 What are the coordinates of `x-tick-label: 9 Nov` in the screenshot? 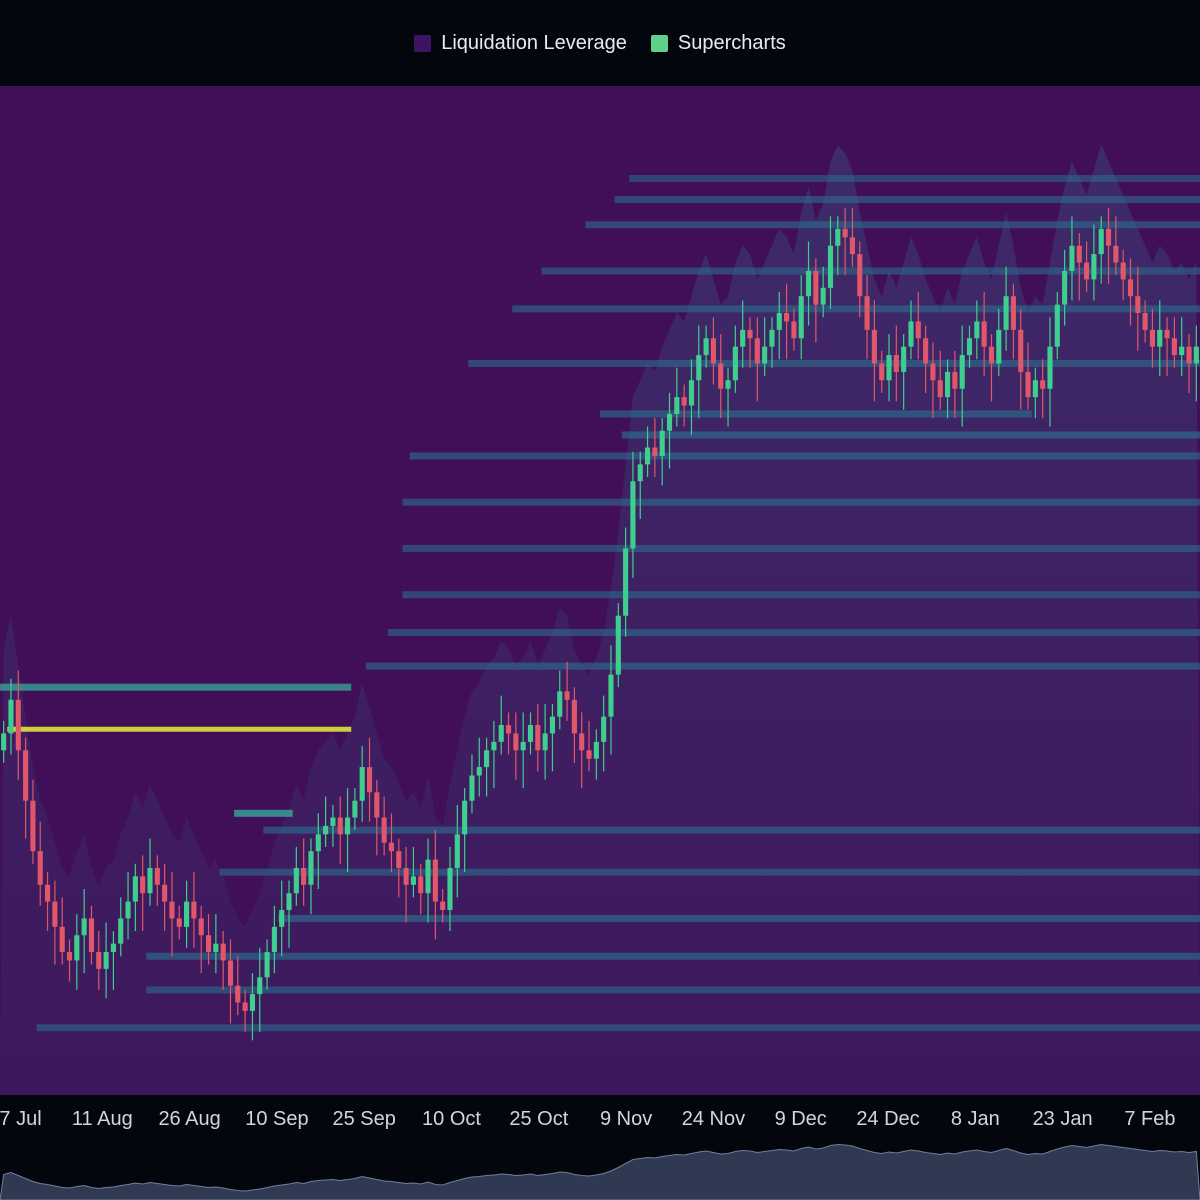 It's located at (626, 1119).